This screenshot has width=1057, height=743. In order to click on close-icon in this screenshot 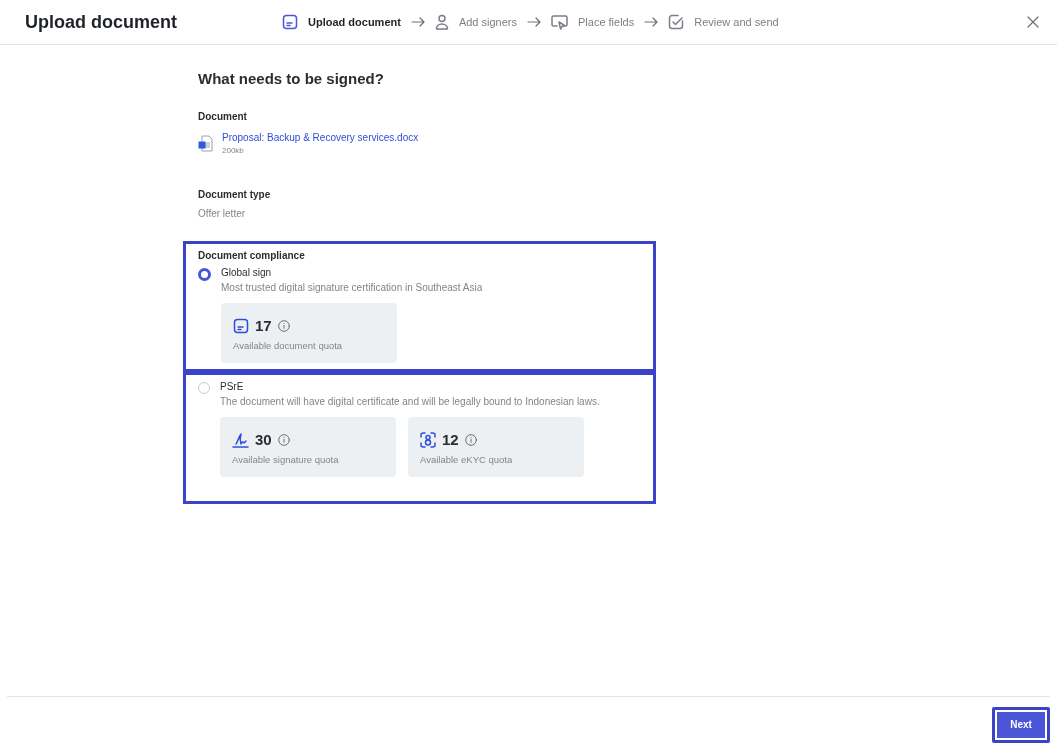, I will do `click(1033, 22)`.